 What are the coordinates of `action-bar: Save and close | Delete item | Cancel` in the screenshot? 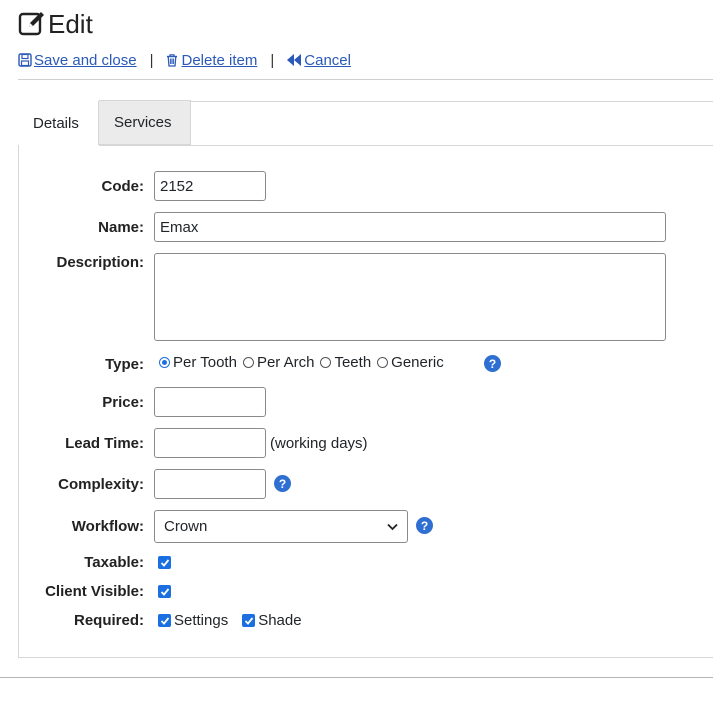 It's located at (184, 60).